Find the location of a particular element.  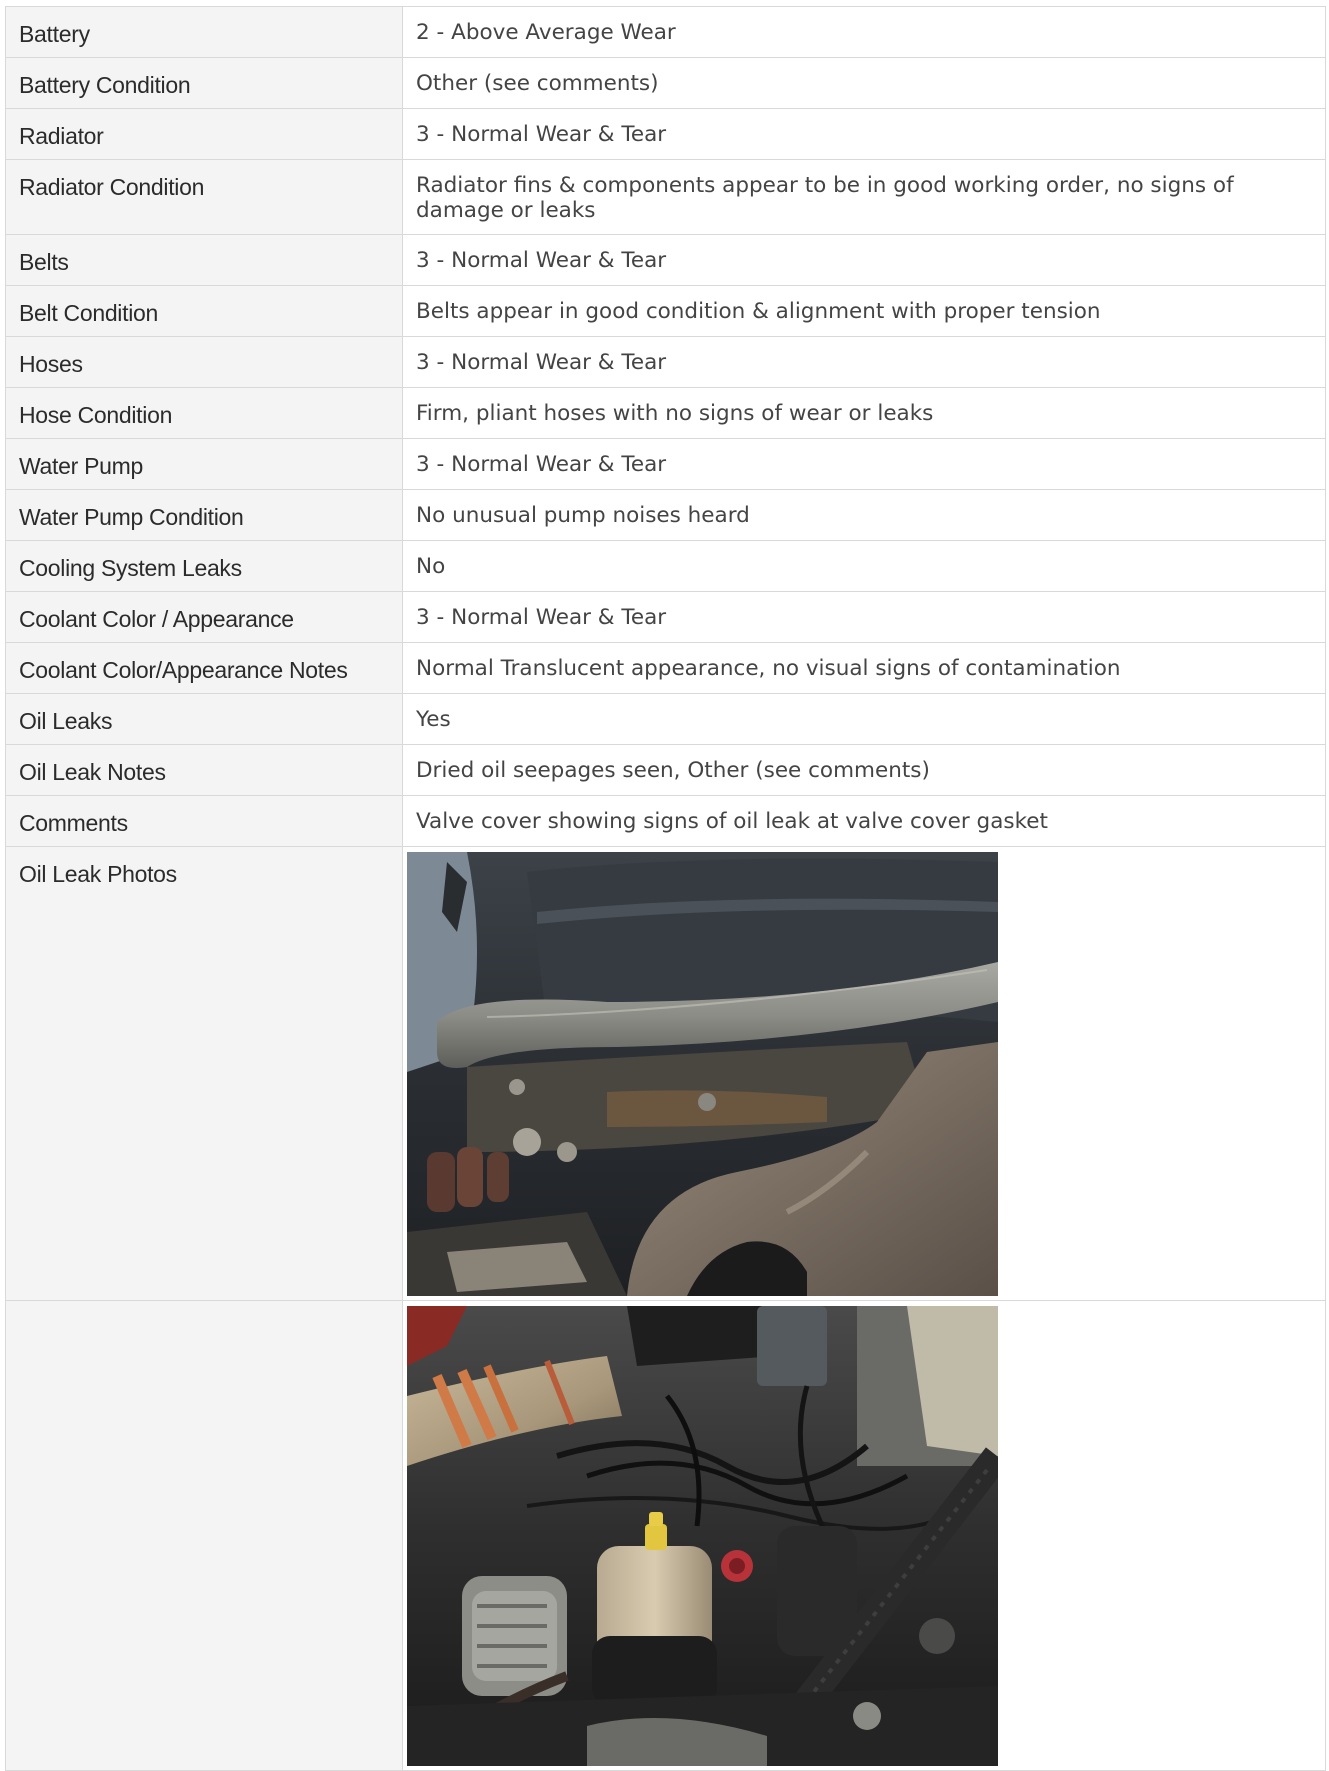

row-value: Other (see comments) is located at coordinates (864, 83).